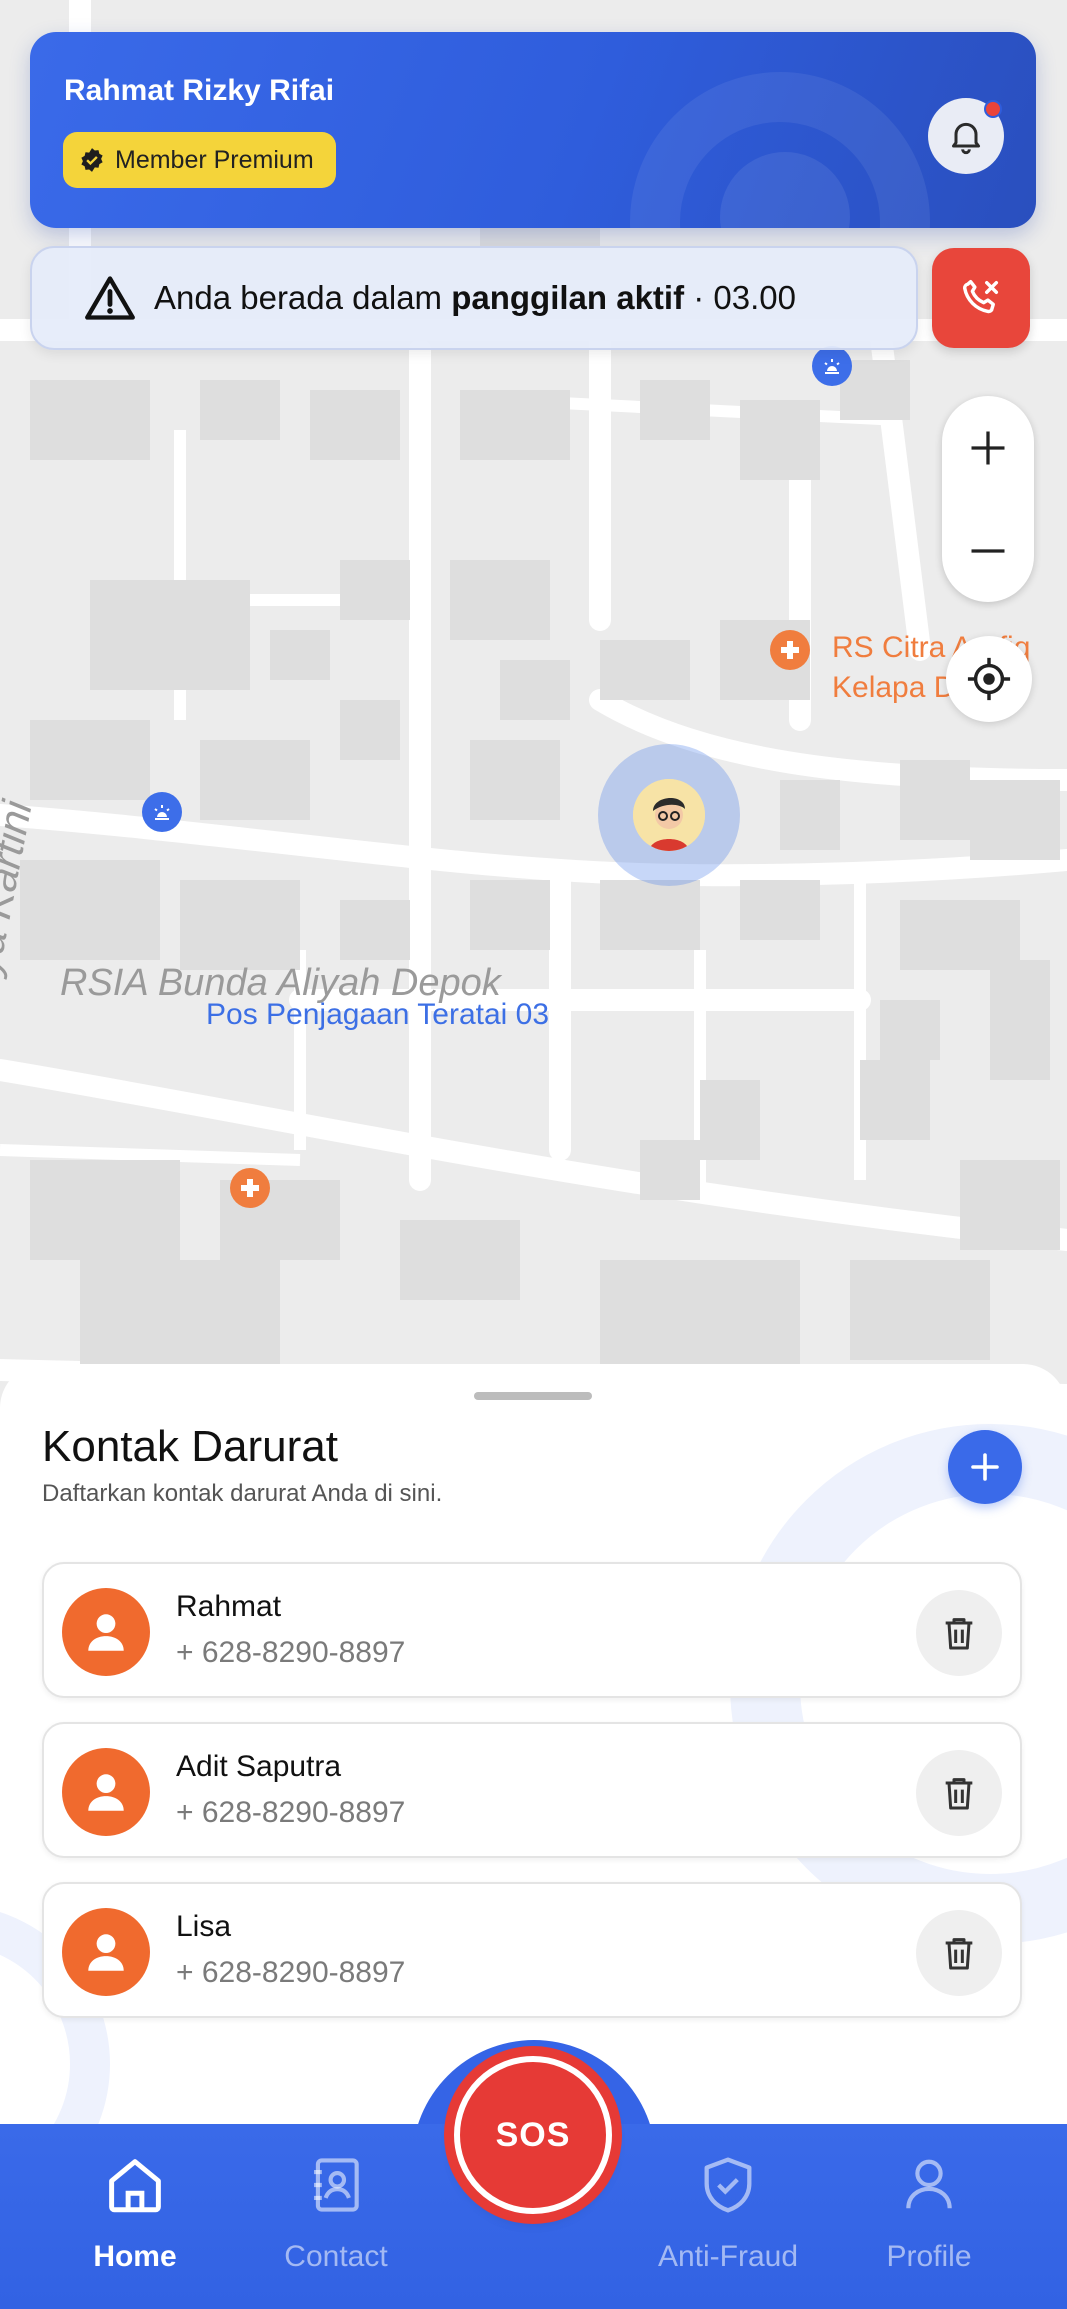  I want to click on crosshair-icon, so click(989, 679).